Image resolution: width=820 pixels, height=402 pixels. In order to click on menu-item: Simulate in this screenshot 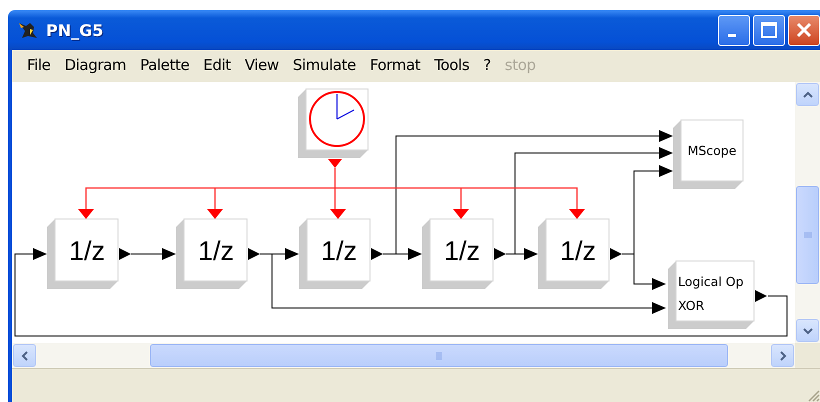, I will do `click(324, 65)`.